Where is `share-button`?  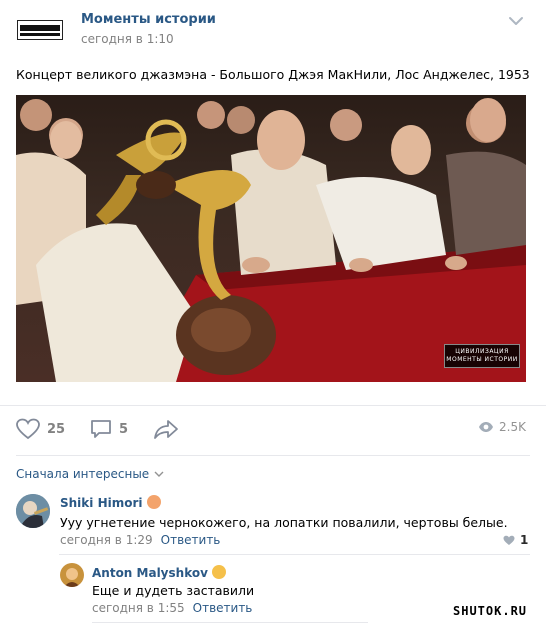 share-button is located at coordinates (166, 429).